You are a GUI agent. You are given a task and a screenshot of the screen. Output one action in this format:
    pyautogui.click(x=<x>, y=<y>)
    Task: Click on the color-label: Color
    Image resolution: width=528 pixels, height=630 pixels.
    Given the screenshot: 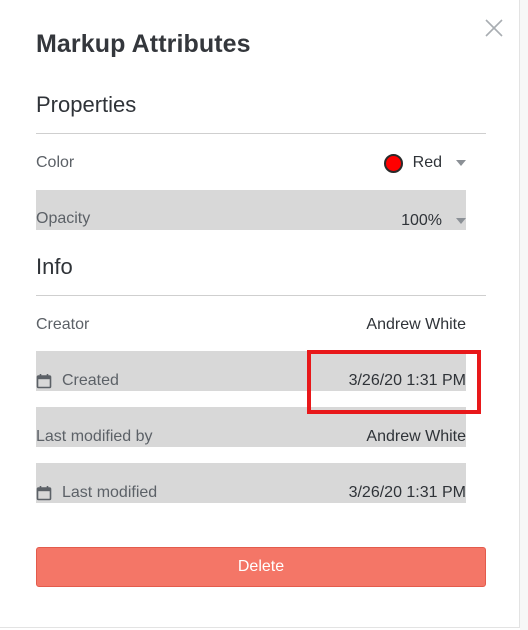 What is the action you would take?
    pyautogui.click(x=55, y=162)
    